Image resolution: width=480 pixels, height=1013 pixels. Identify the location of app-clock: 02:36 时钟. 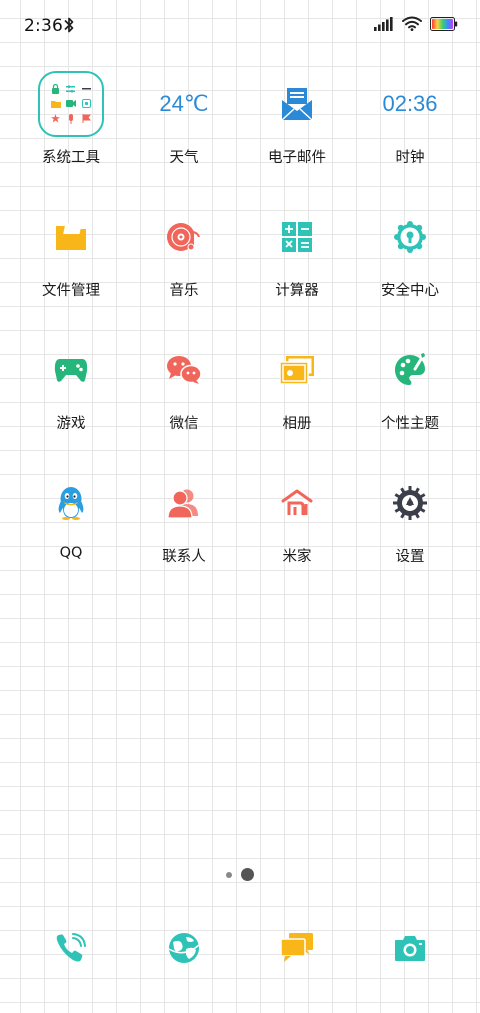
(410, 117).